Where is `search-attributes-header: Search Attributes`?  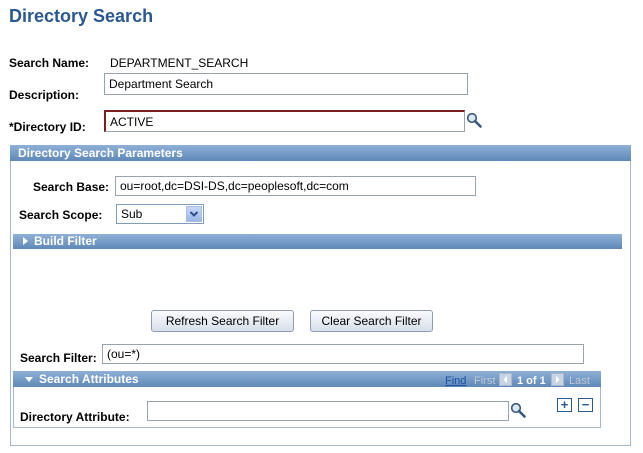
search-attributes-header: Search Attributes is located at coordinates (307, 379).